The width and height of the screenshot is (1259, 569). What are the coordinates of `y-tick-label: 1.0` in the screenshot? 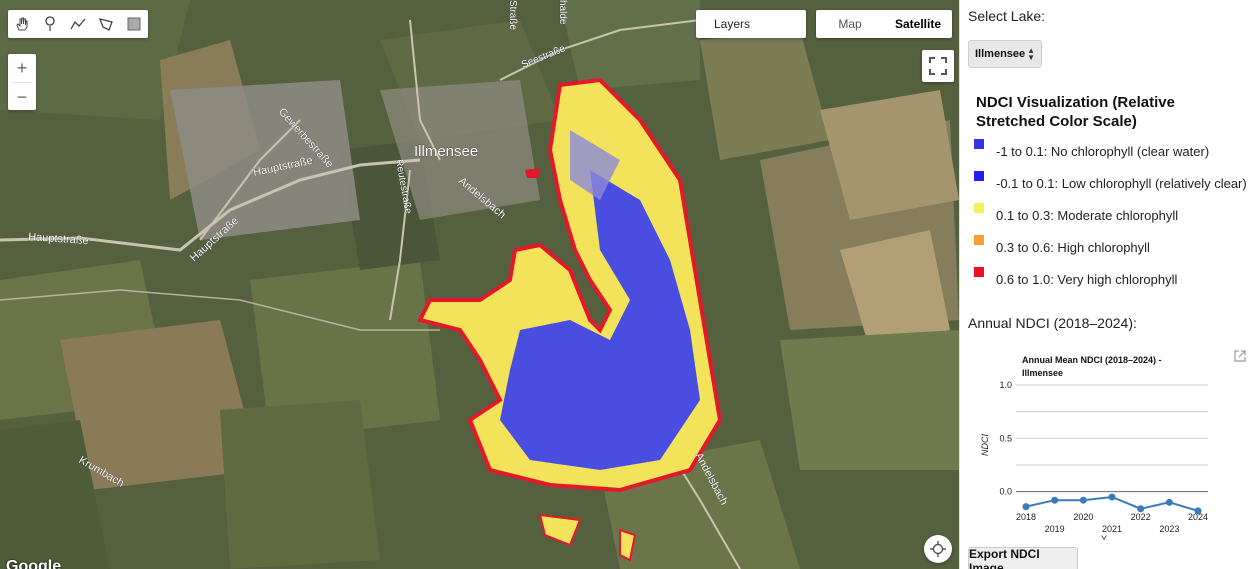 It's located at (1005, 385).